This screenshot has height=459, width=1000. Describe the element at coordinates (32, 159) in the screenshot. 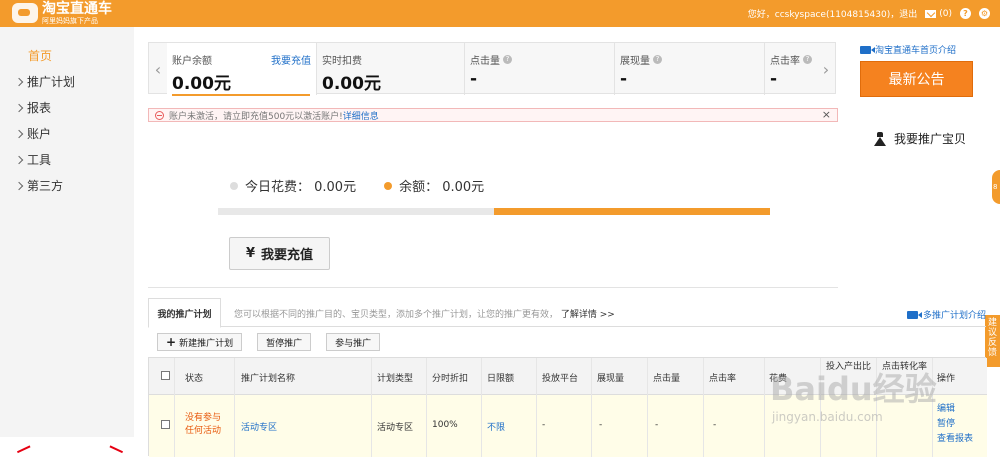

I see `sidebar-item-tools: 工具` at that location.